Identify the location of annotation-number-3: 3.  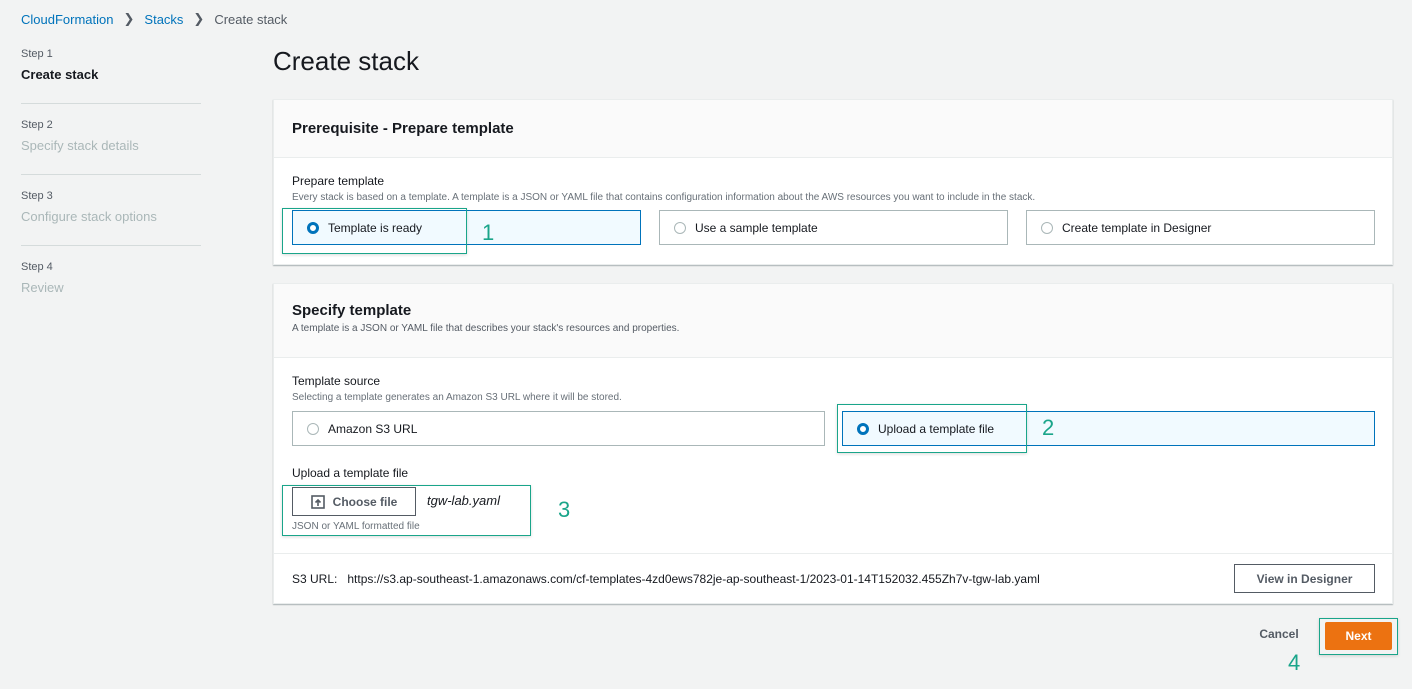
(564, 509).